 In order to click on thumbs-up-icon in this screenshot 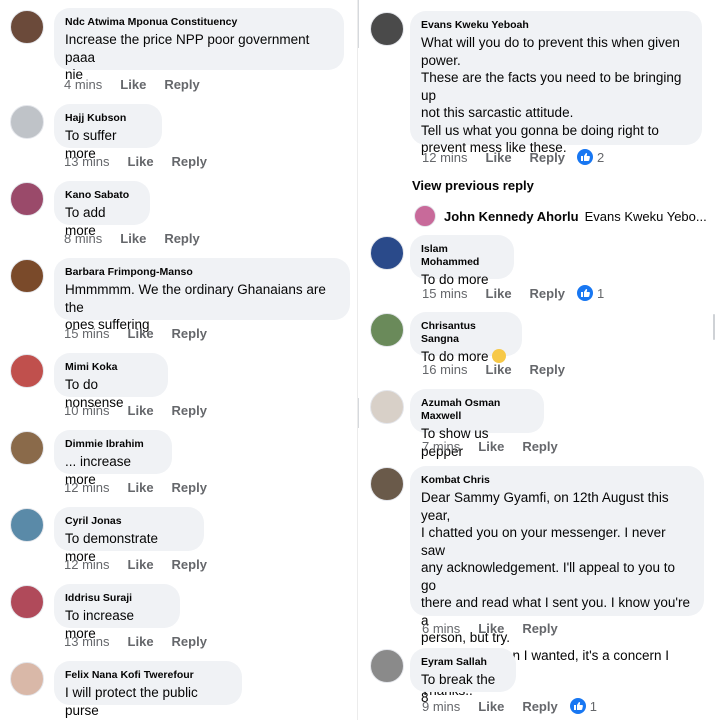, I will do `click(584, 157)`.